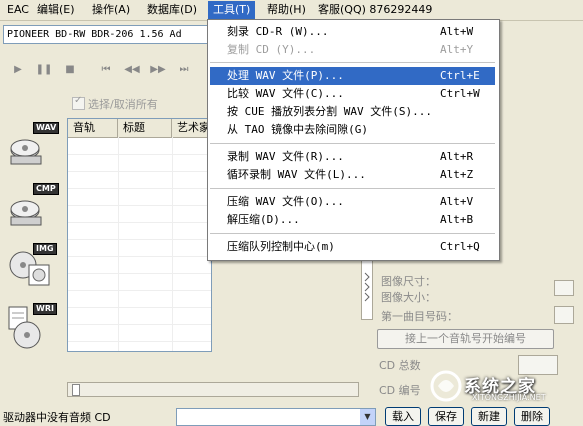 The height and width of the screenshot is (426, 583). I want to click on wri-tag: WRI, so click(45, 309).